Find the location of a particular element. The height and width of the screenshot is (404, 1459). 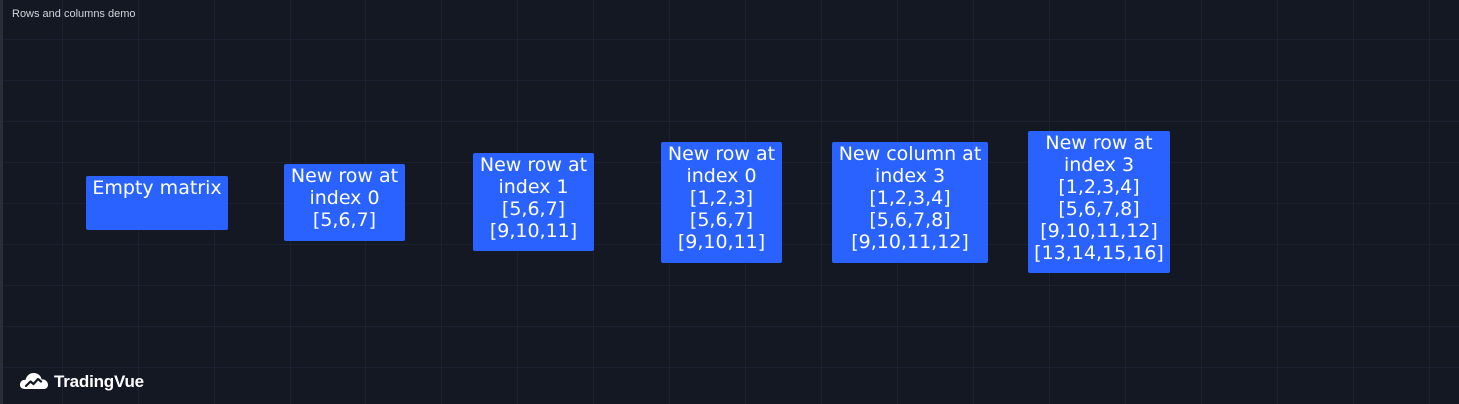

chart-label: New row at index 0 [5,6,7] is located at coordinates (344, 202).